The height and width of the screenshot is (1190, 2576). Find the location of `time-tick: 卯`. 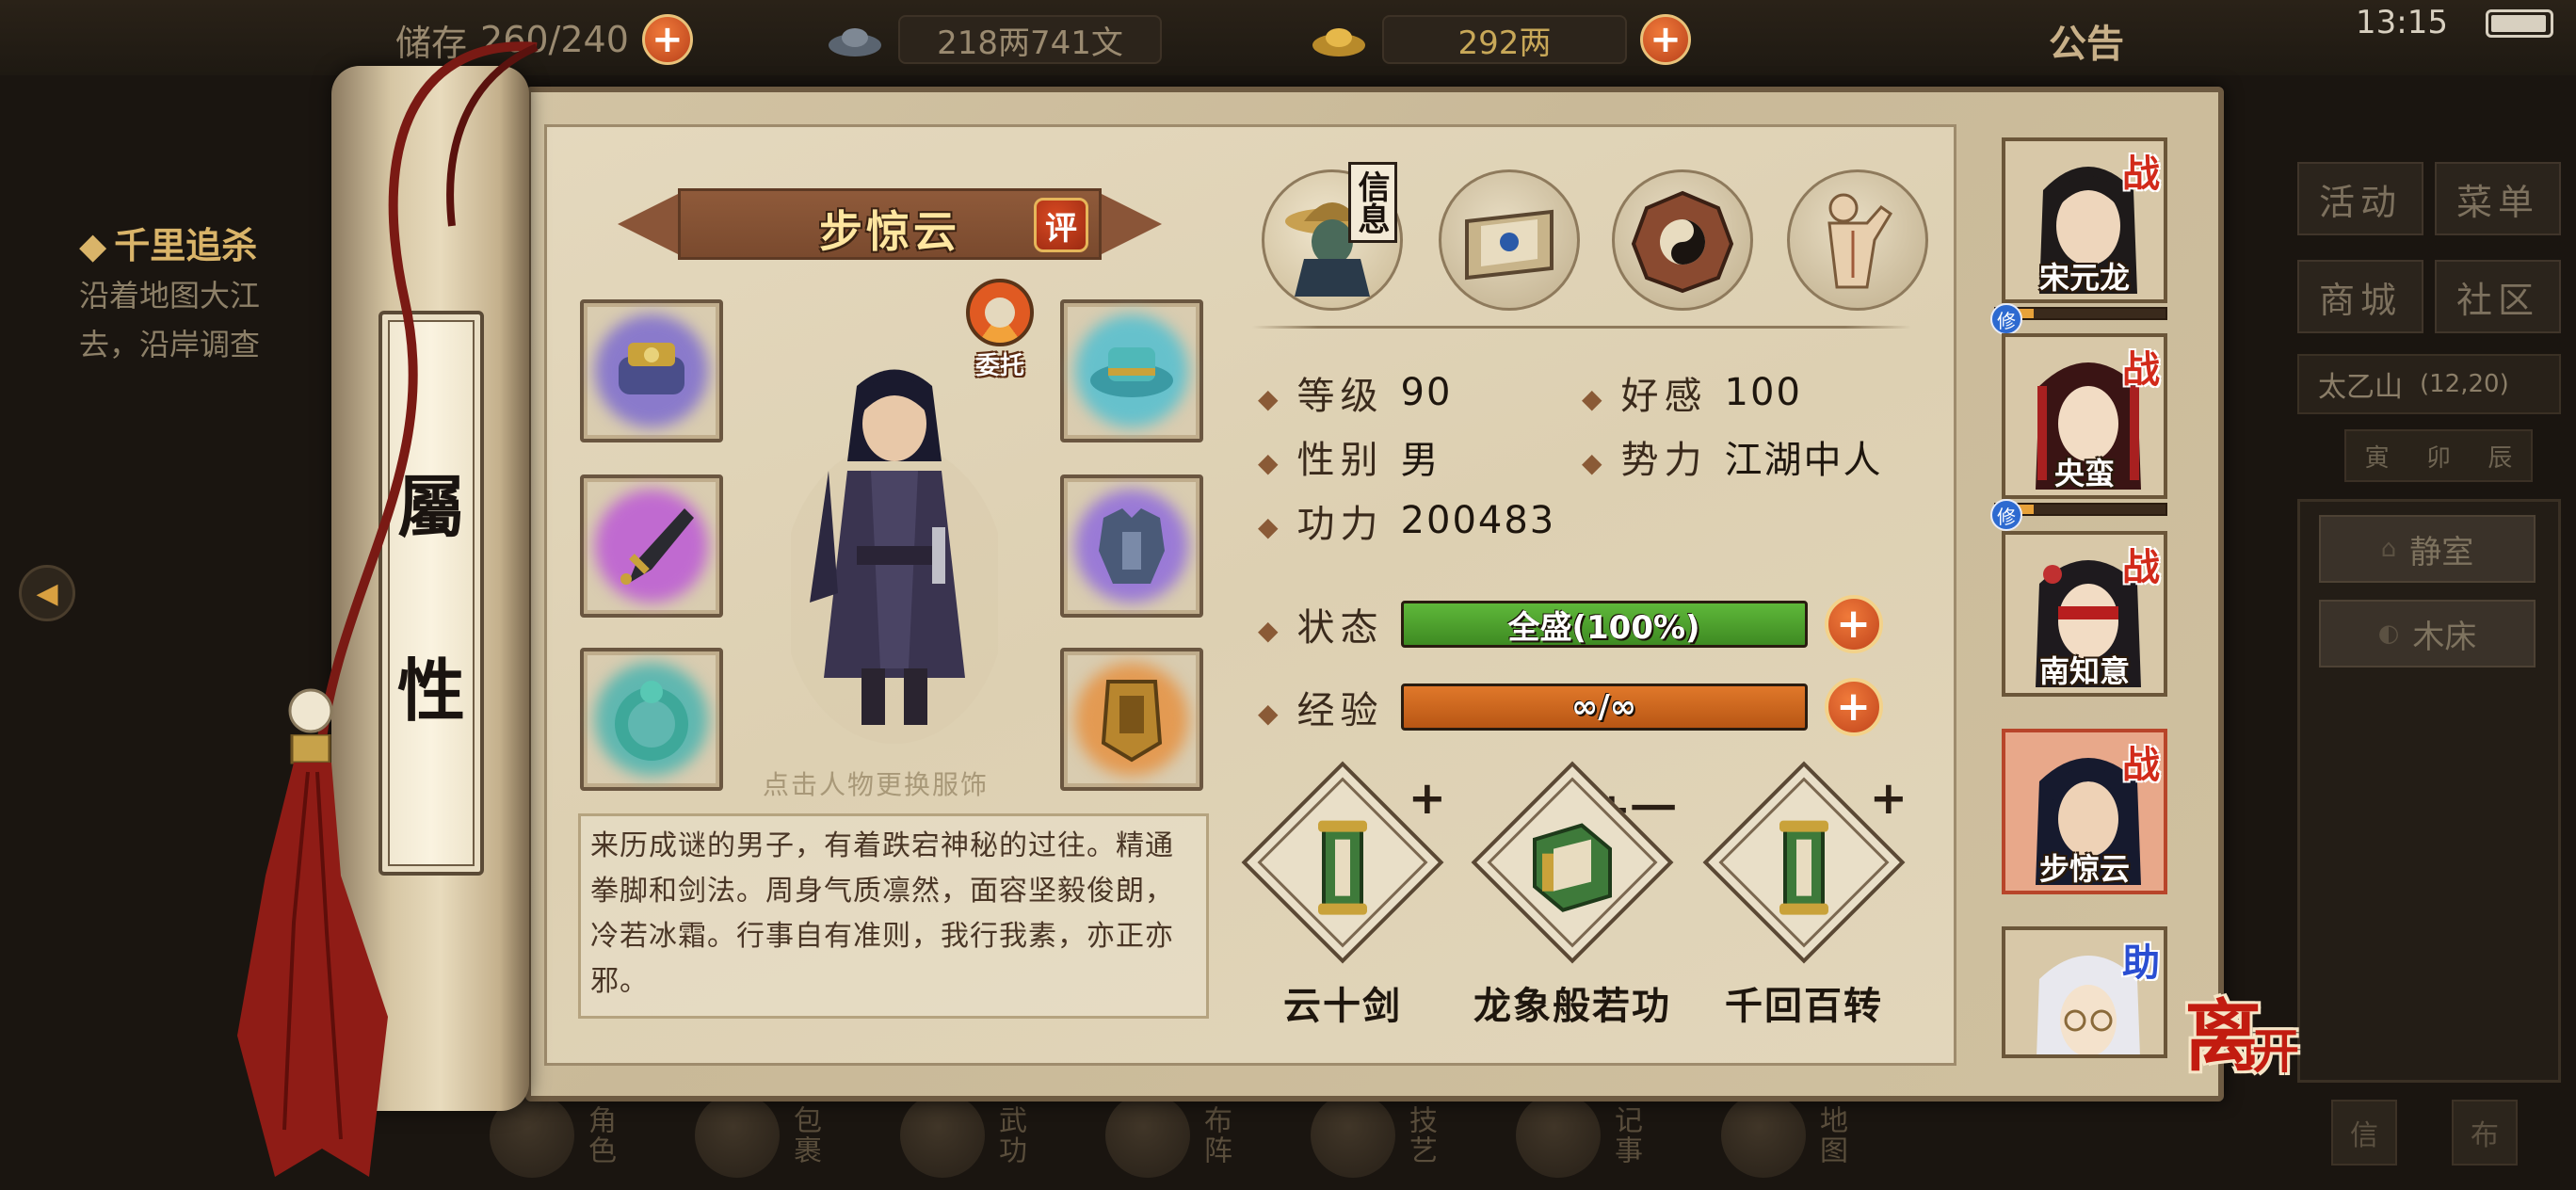

time-tick: 卯 is located at coordinates (2438, 458).